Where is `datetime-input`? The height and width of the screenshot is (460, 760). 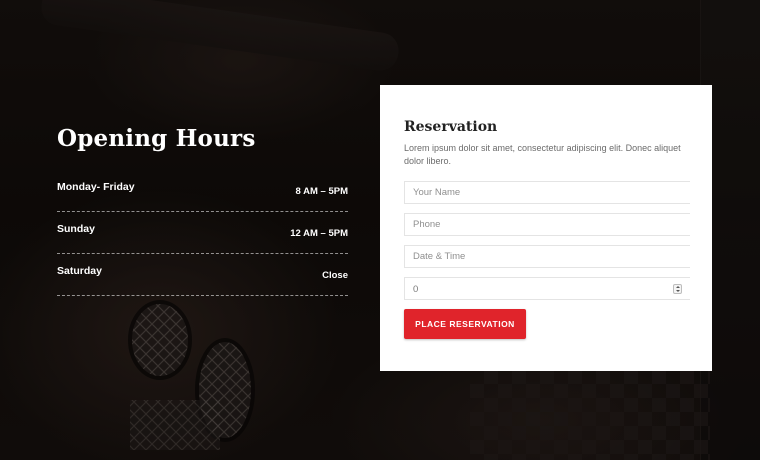 datetime-input is located at coordinates (547, 256).